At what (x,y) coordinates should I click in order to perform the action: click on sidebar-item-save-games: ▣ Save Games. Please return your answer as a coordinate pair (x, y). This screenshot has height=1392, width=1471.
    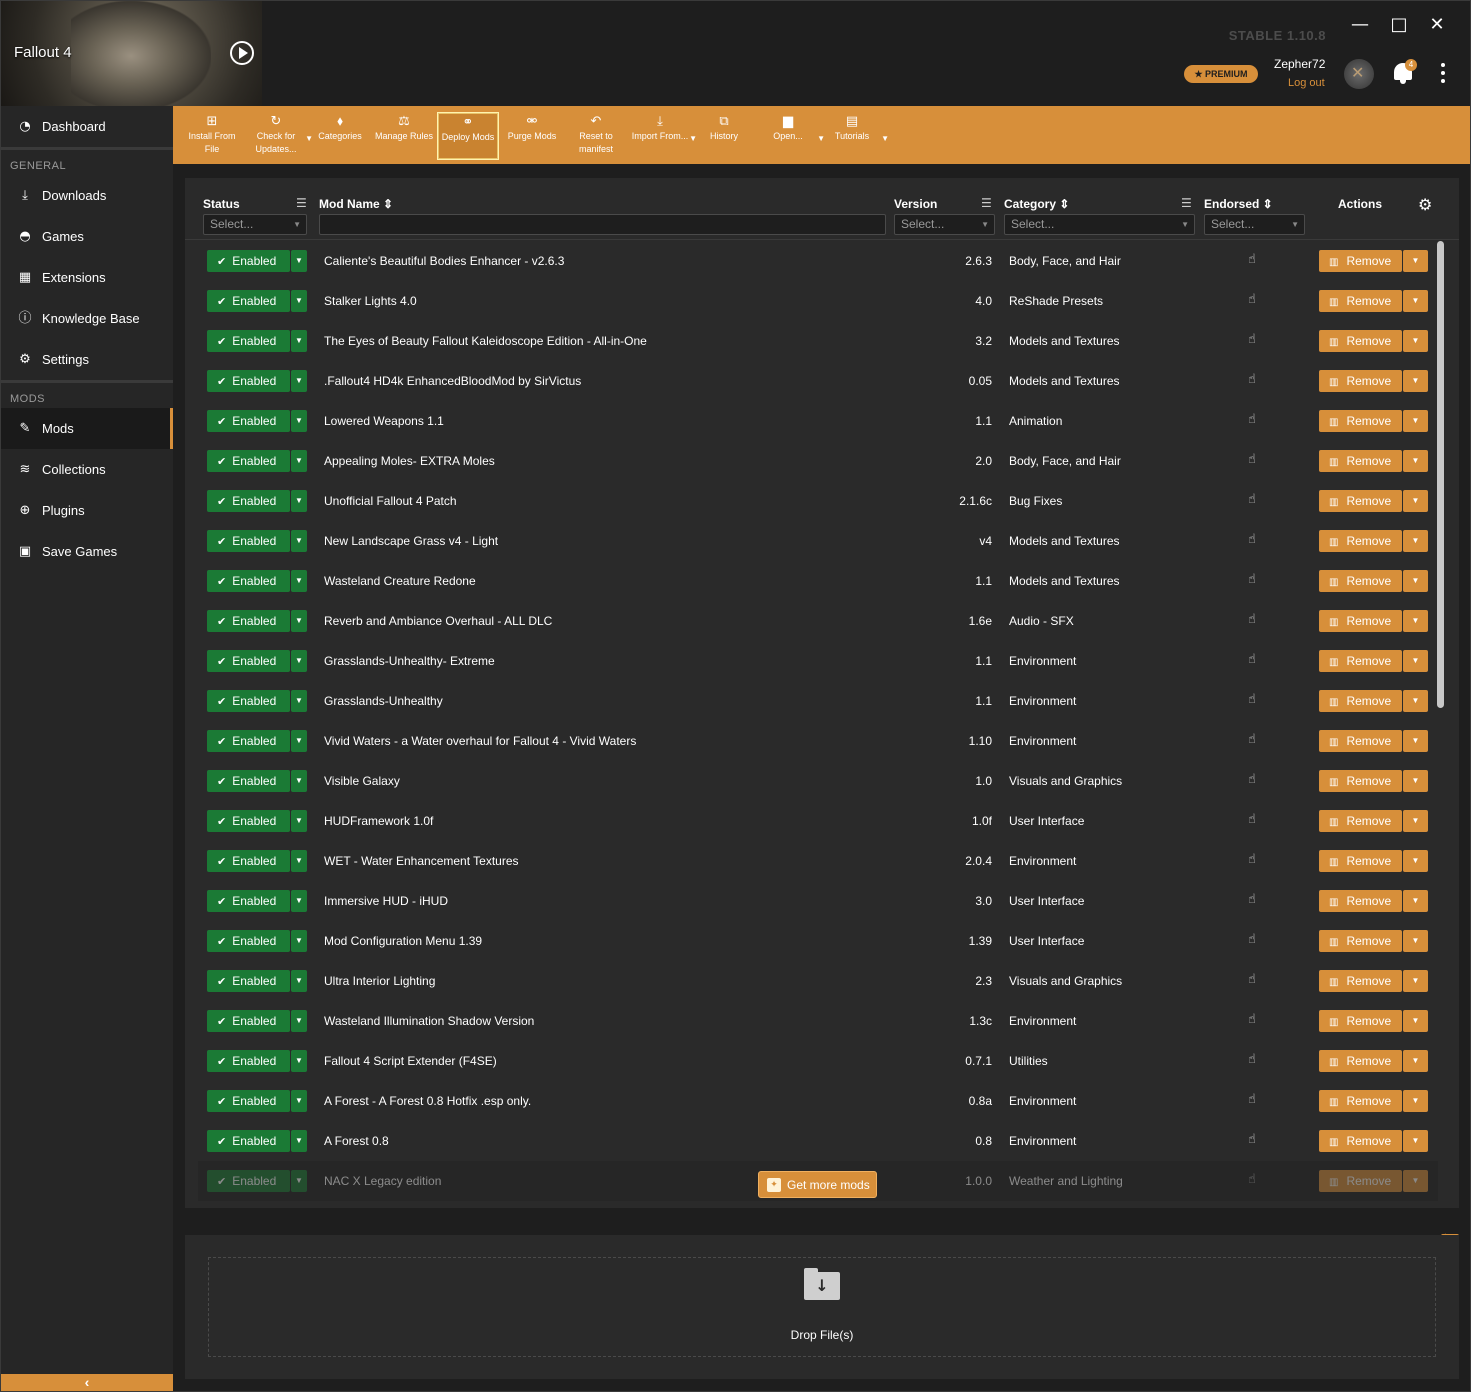
    Looking at the image, I should click on (87, 551).